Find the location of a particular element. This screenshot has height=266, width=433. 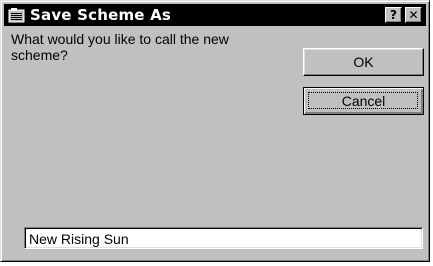

cancel-button-label: Cancel is located at coordinates (363, 101).